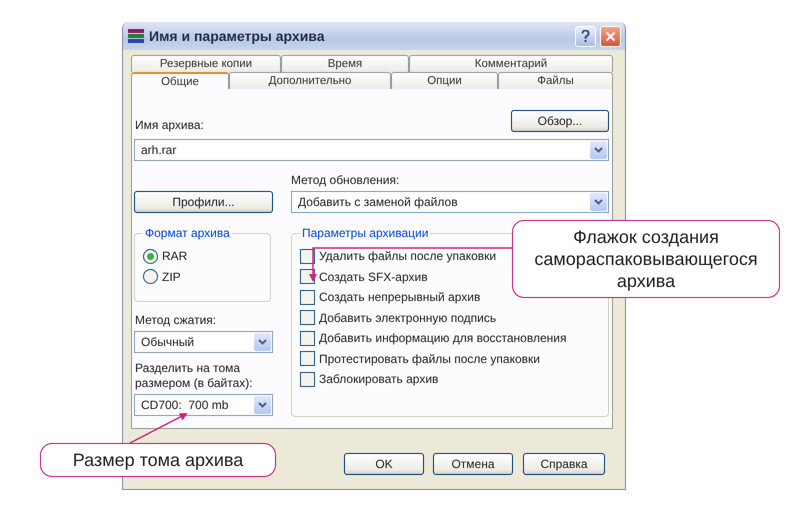  I want to click on field-label: Имя архива:, so click(169, 125).